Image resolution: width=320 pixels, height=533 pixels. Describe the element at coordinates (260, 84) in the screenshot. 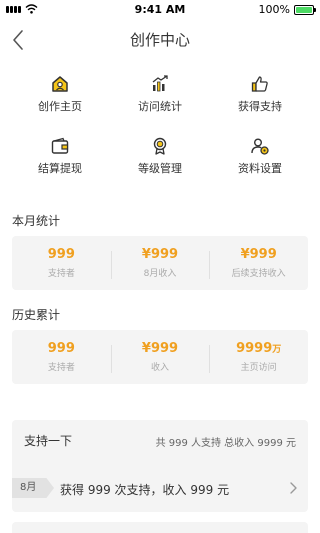

I see `thumbs-up-icon` at that location.